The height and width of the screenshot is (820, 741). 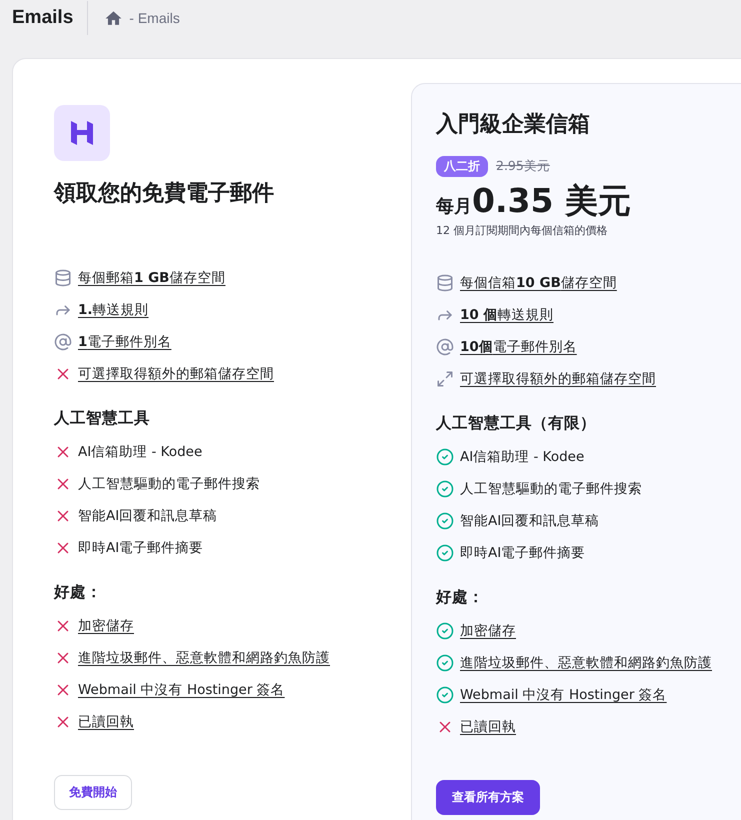 I want to click on section-heading: 人工智慧工具（有限）, so click(x=516, y=423).